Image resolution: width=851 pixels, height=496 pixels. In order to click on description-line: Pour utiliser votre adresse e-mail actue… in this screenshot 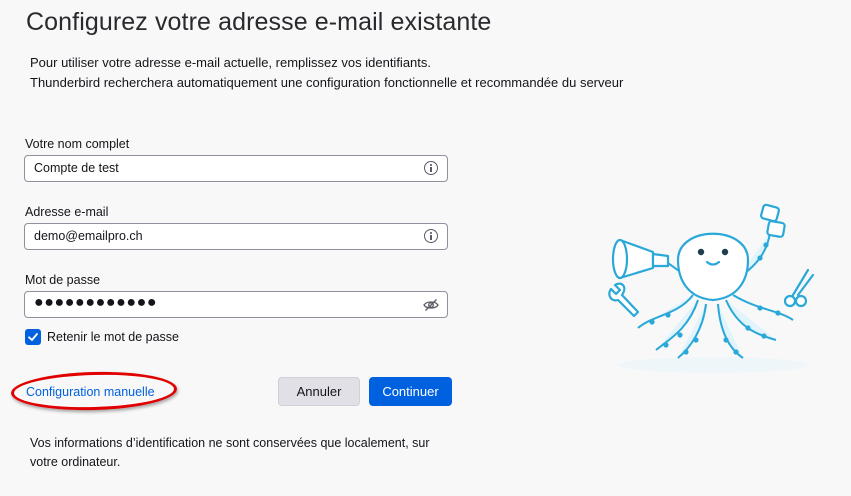, I will do `click(231, 62)`.